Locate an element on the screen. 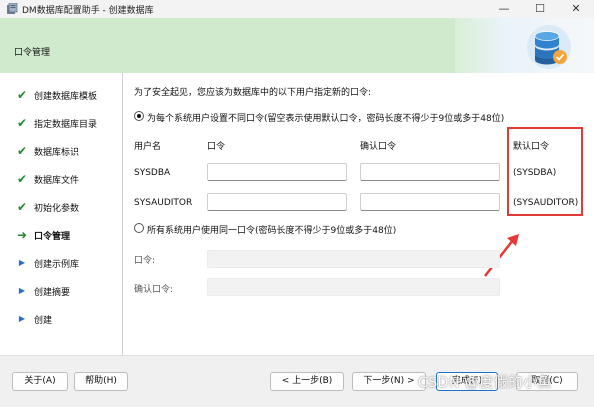  same-password-radio is located at coordinates (139, 228).